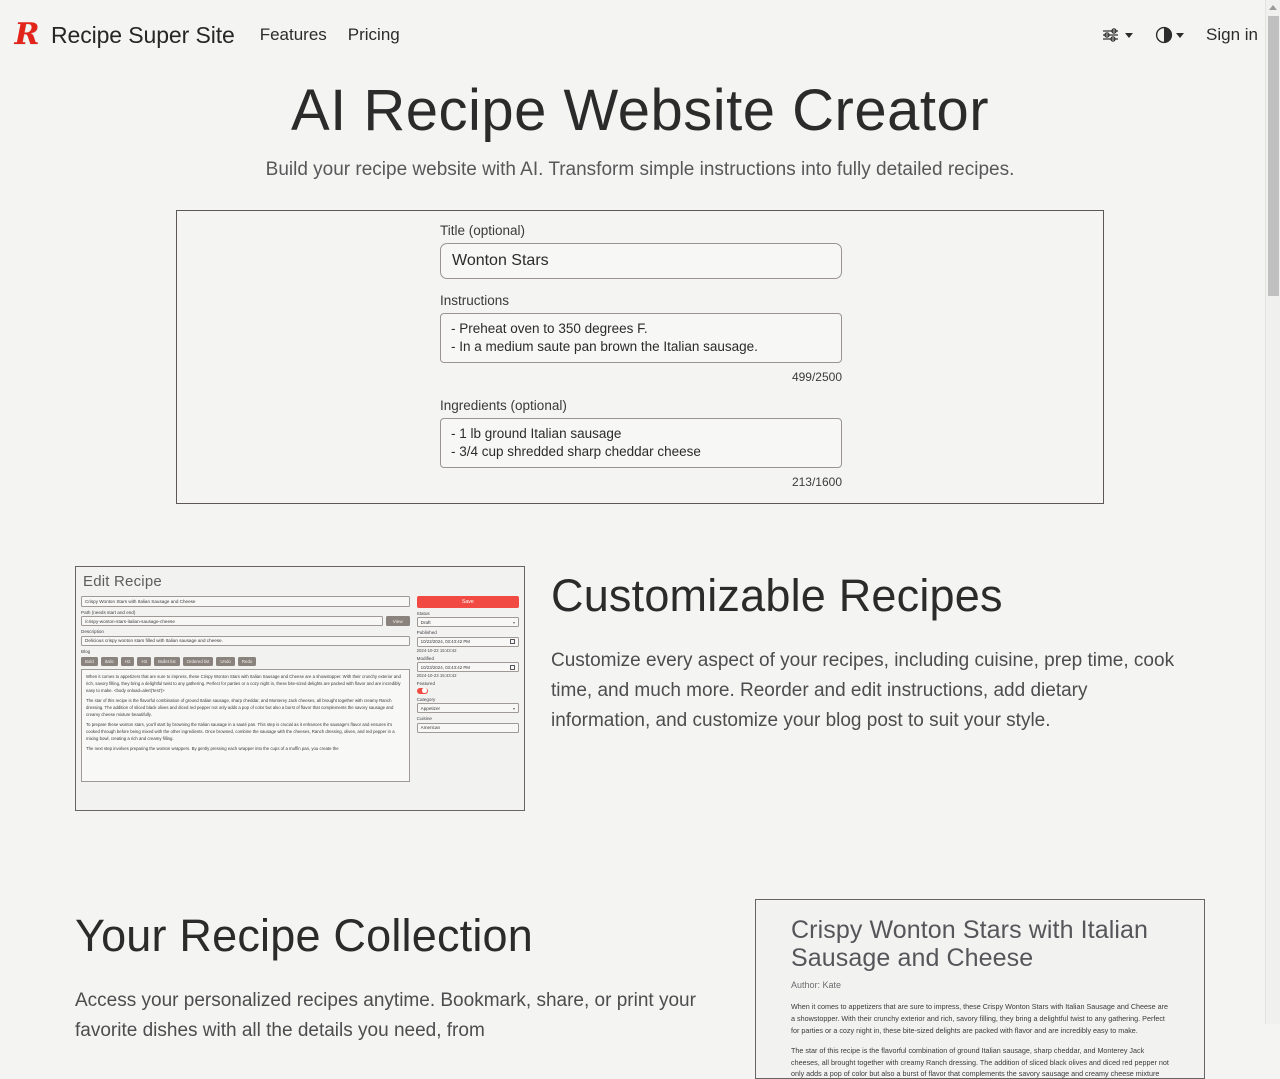  Describe the element at coordinates (436, 676) in the screenshot. I see `modified-raw-value: 2024-10-23 15:43:42` at that location.